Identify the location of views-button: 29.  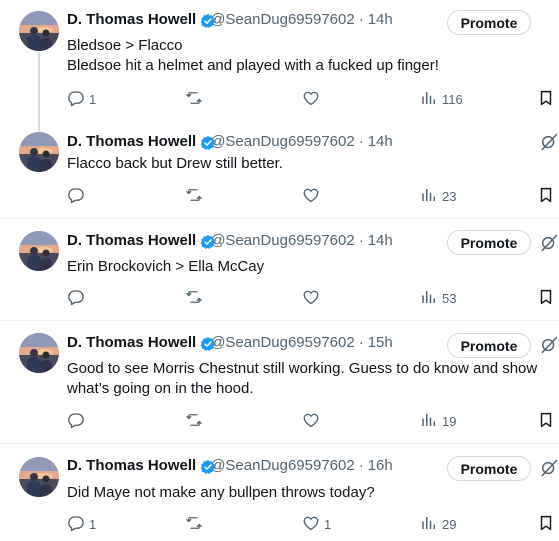
(438, 524).